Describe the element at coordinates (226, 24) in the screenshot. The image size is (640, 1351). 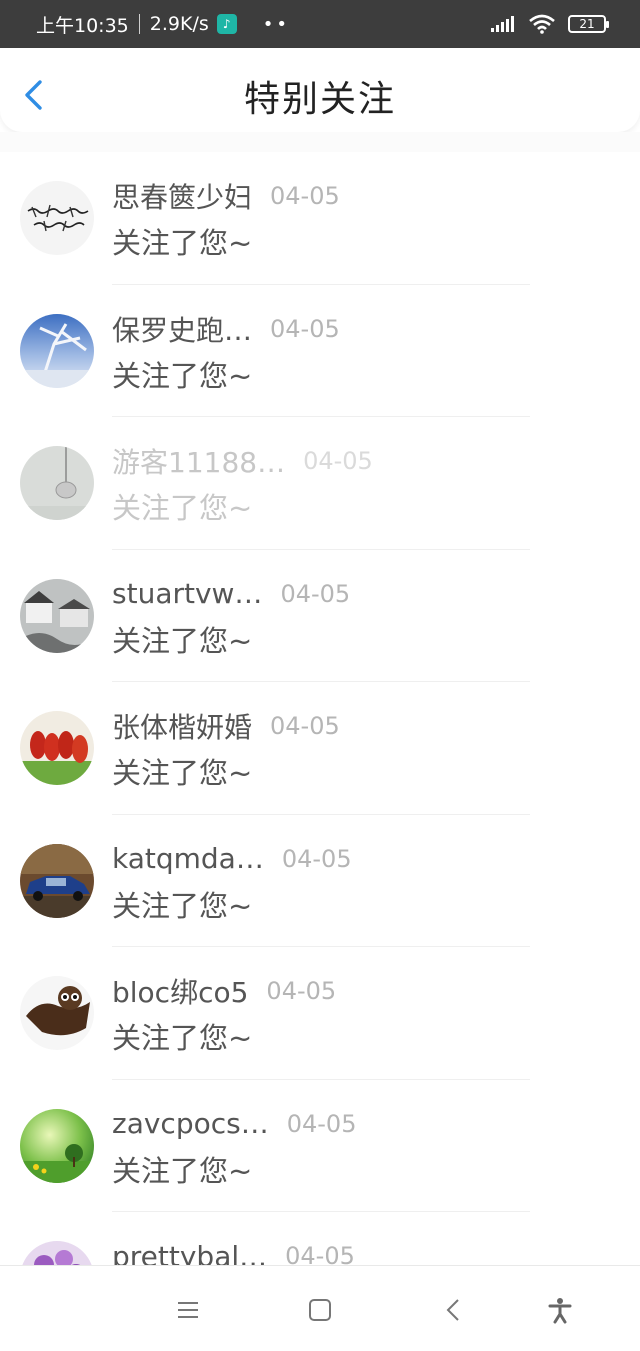
I see `notification-app-icon: ♪` at that location.